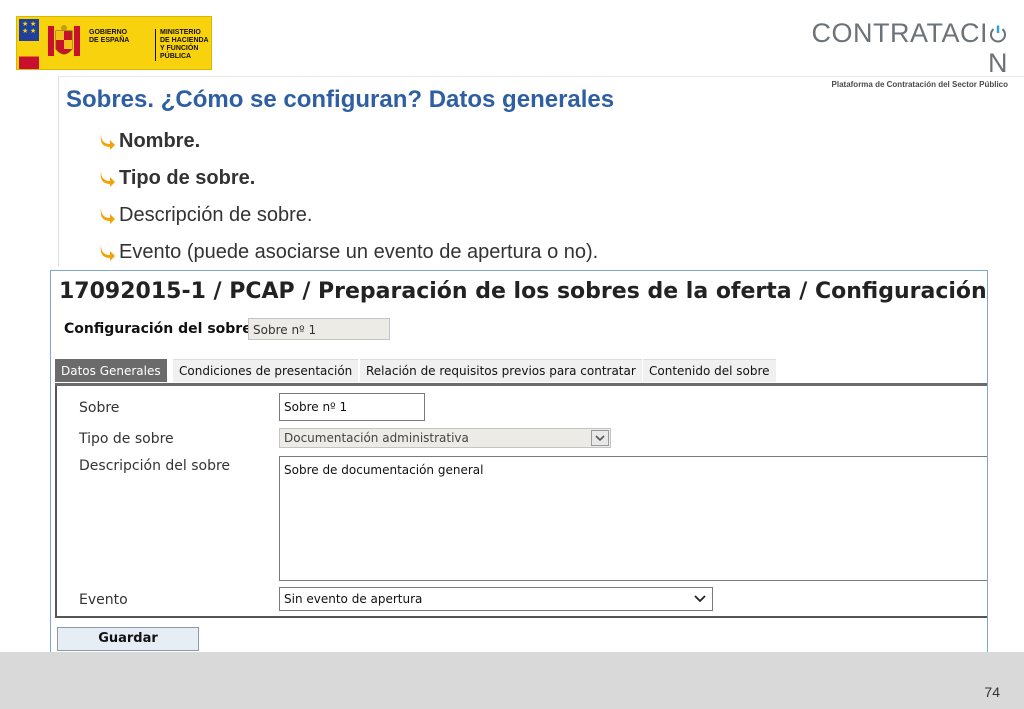  What do you see at coordinates (64, 40) in the screenshot?
I see `coat-of-arms-icon` at bounding box center [64, 40].